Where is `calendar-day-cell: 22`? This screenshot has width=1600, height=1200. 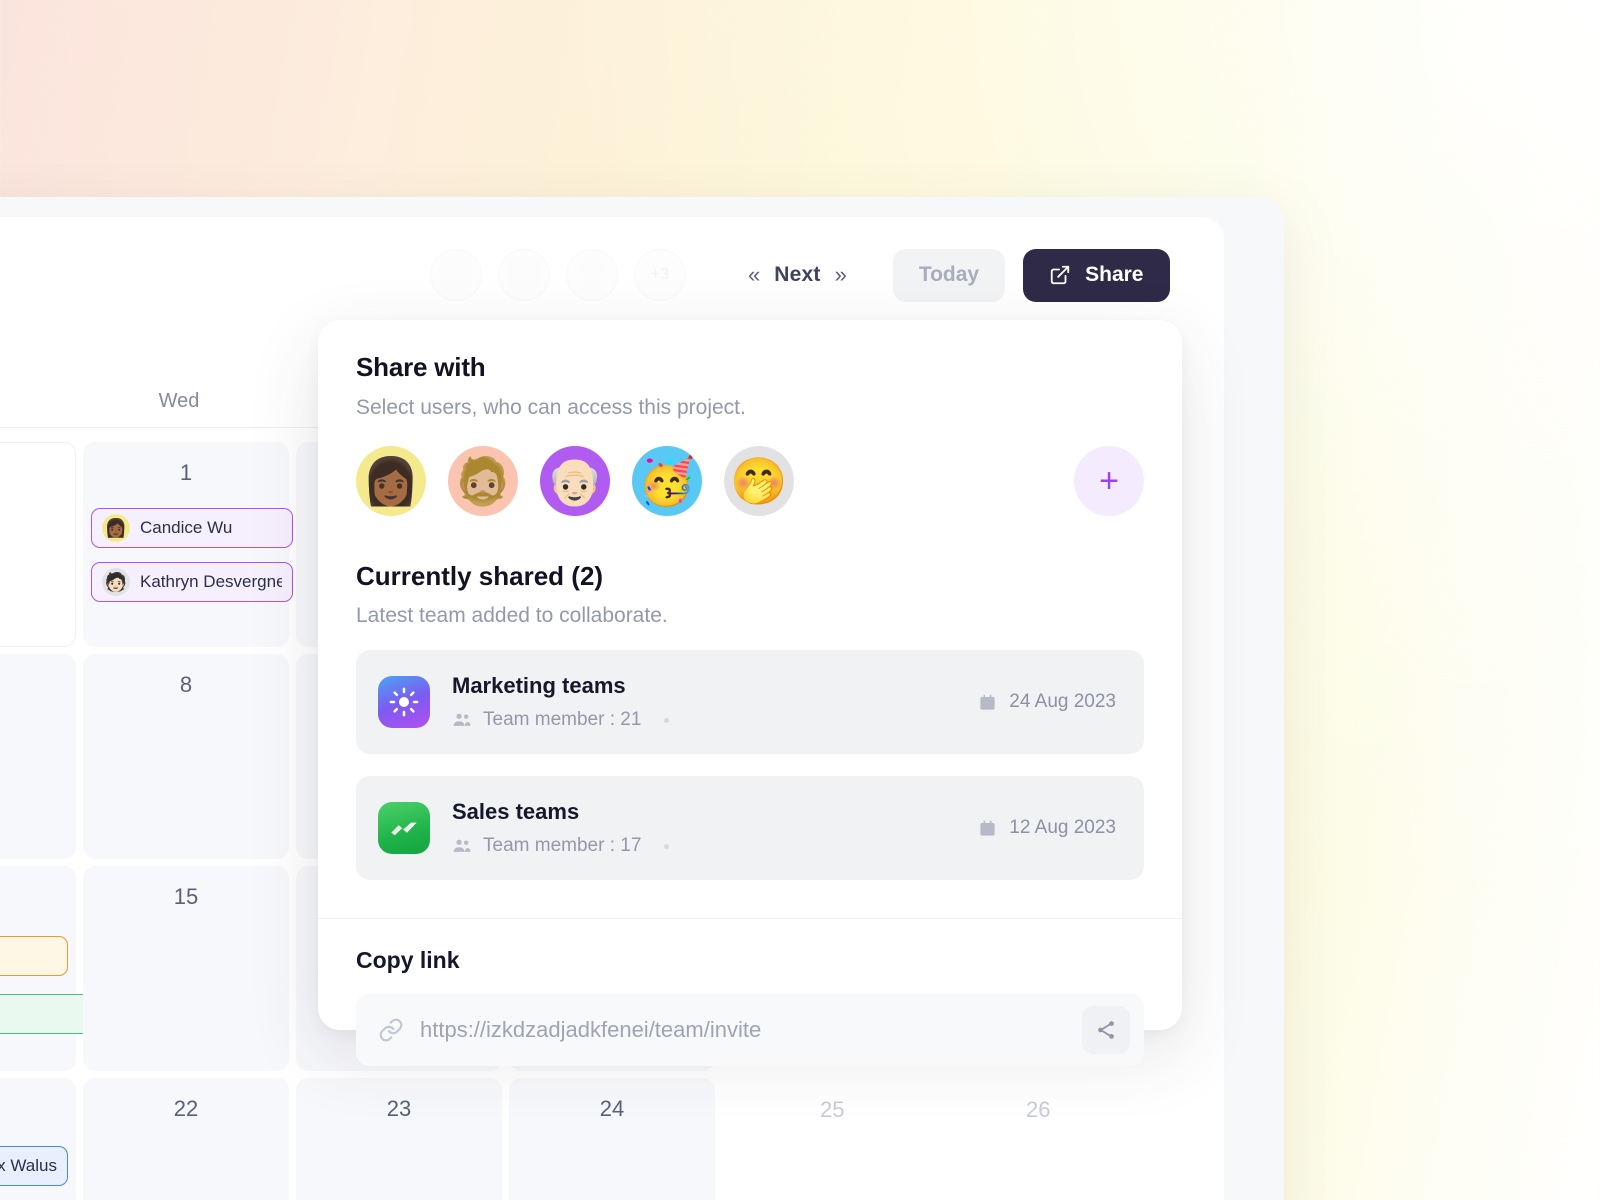 calendar-day-cell: 22 is located at coordinates (186, 1139).